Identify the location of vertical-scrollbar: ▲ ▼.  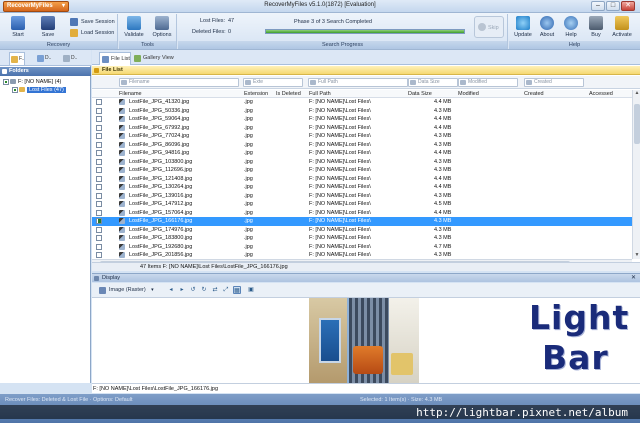
(636, 174).